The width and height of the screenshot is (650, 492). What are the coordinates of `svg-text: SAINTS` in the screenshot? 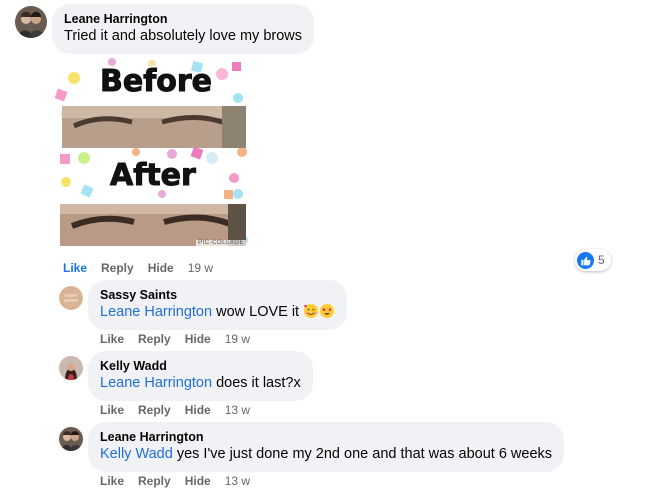 It's located at (71, 300).